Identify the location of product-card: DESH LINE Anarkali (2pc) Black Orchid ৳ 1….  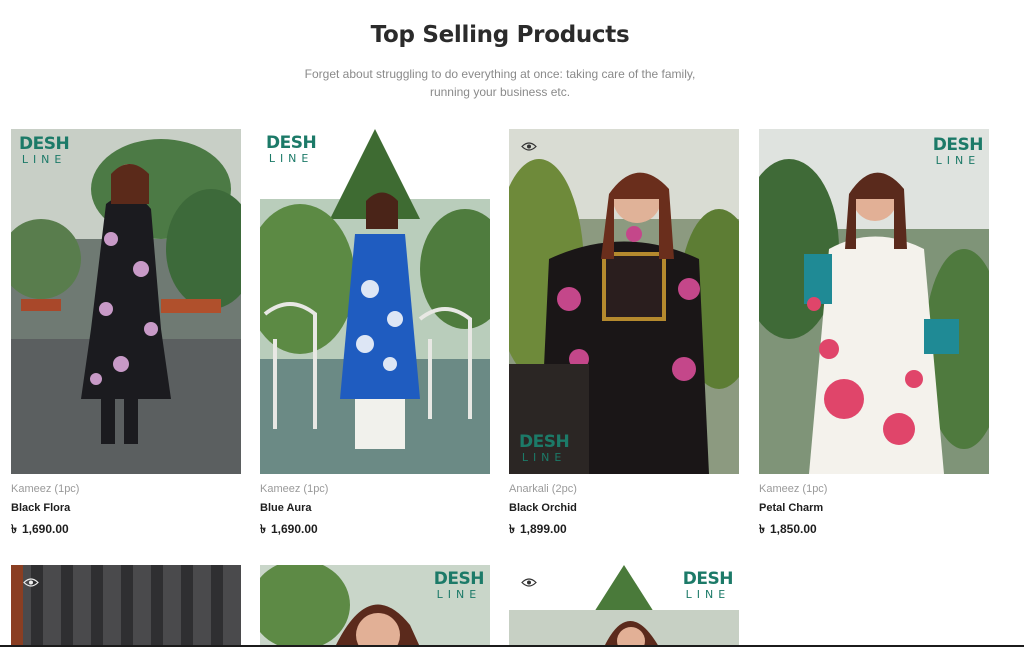
(624, 335).